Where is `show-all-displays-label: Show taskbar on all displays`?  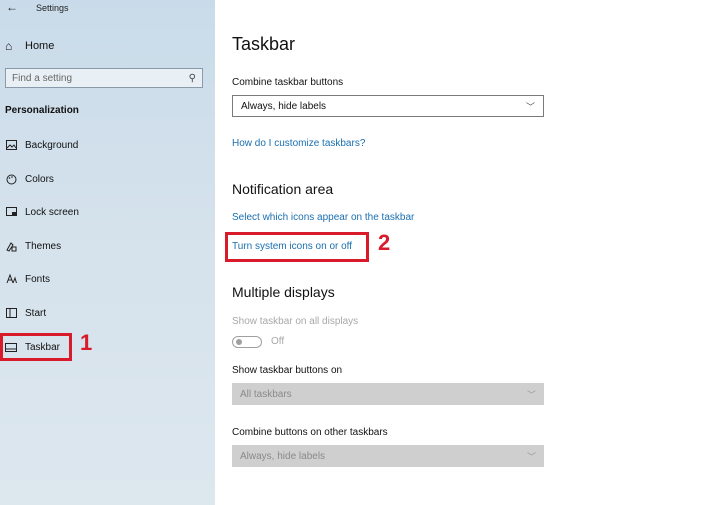
show-all-displays-label: Show taskbar on all displays is located at coordinates (295, 321).